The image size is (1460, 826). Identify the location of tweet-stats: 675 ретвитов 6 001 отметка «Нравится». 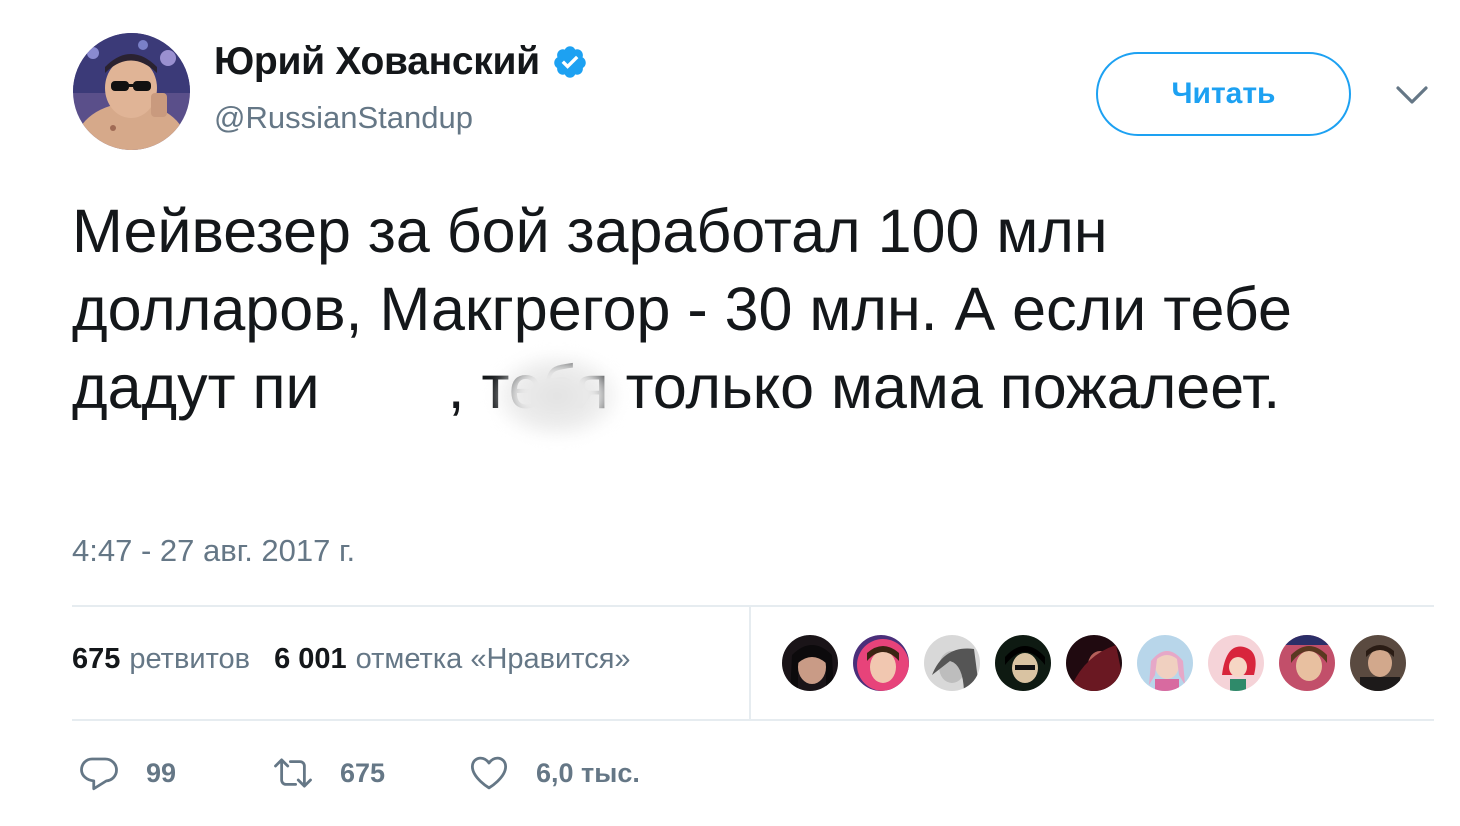
(351, 659).